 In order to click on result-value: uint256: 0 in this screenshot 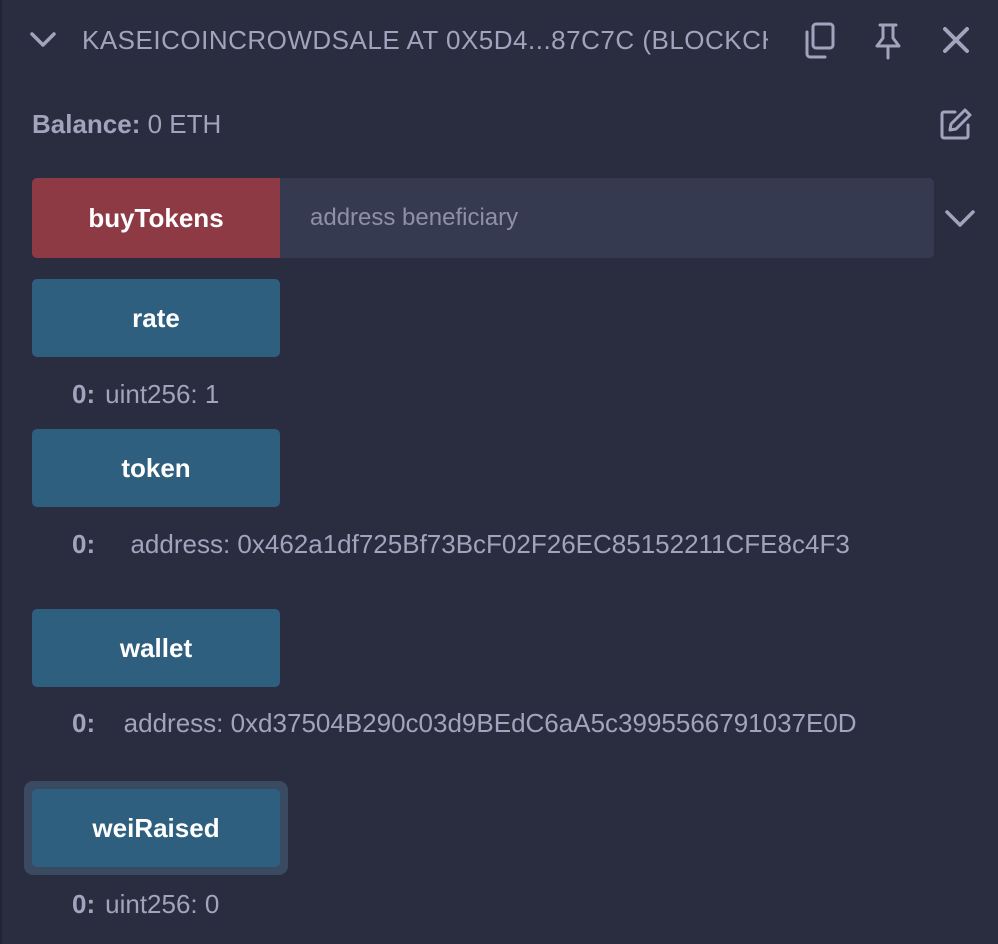, I will do `click(162, 904)`.